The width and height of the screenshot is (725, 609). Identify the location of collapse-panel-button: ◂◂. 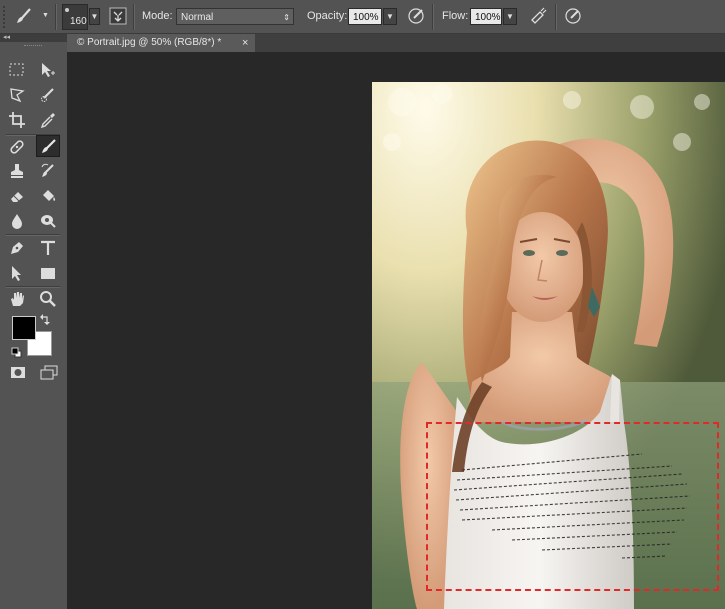
(33, 38).